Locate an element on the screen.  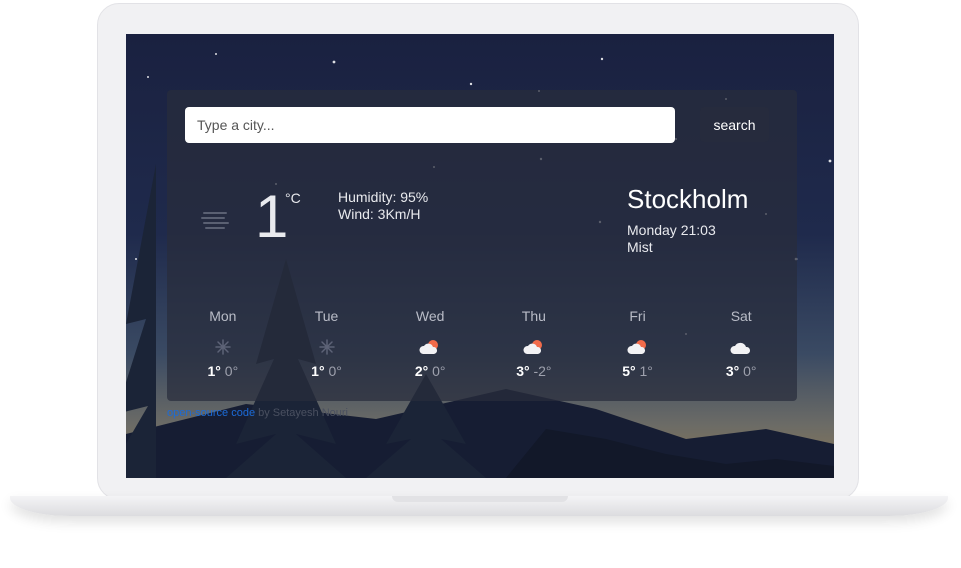
forecast-max: 5° is located at coordinates (629, 371).